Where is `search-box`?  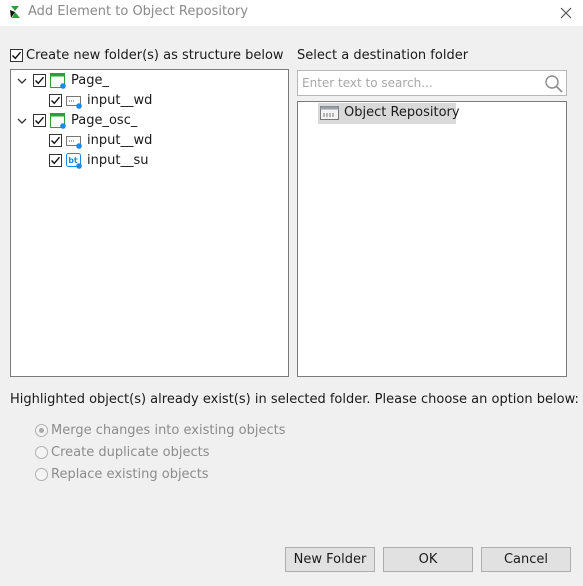
search-box is located at coordinates (432, 83).